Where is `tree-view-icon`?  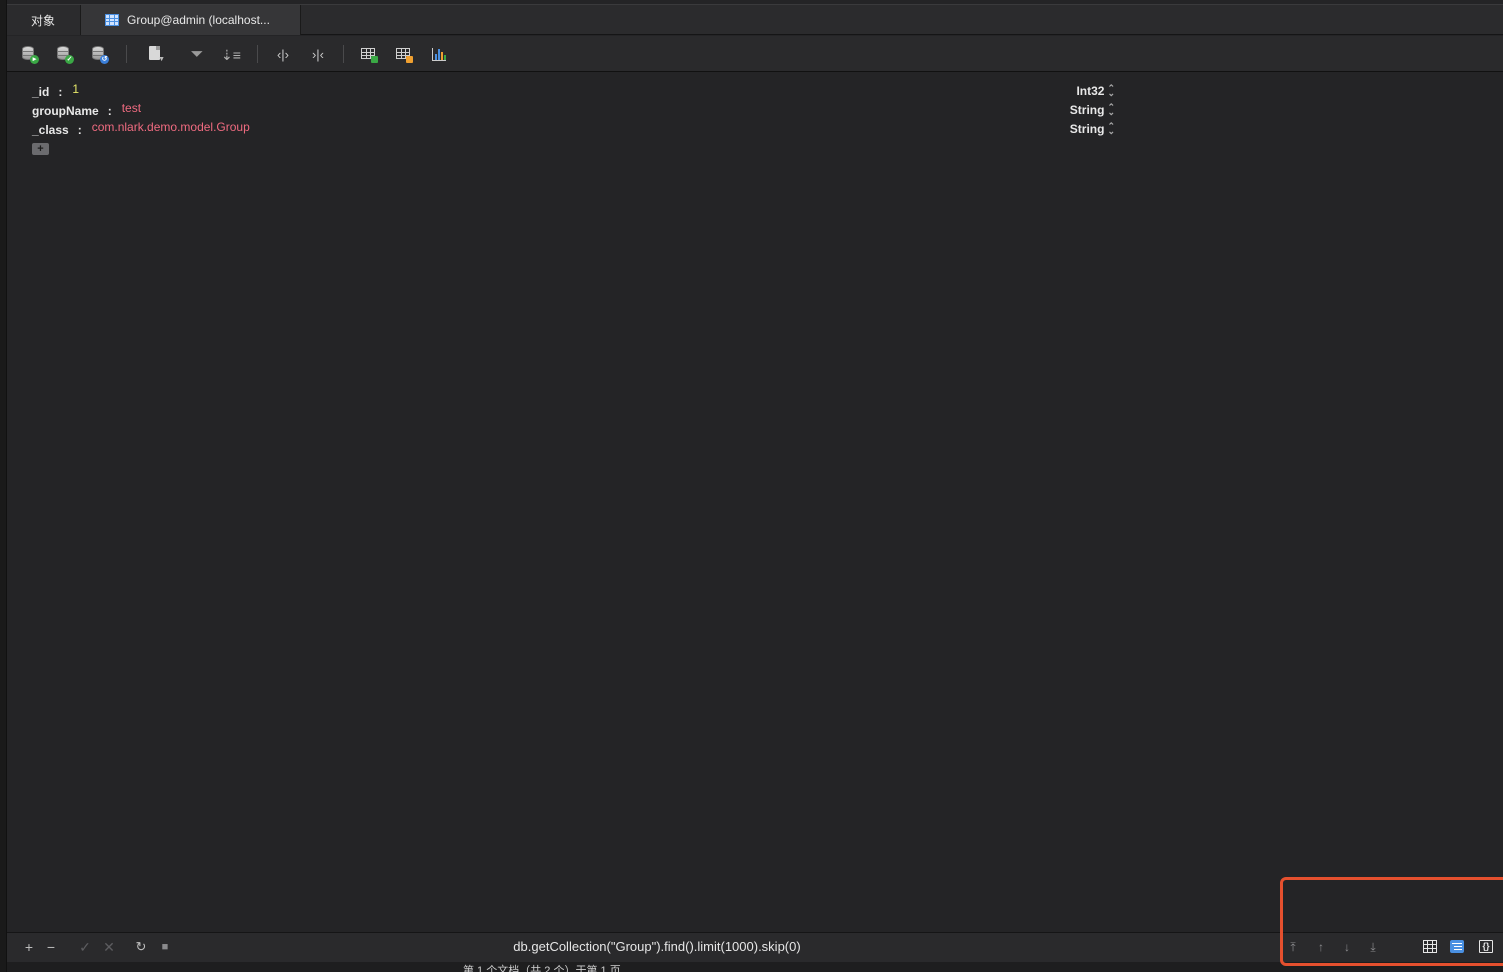 tree-view-icon is located at coordinates (1457, 943).